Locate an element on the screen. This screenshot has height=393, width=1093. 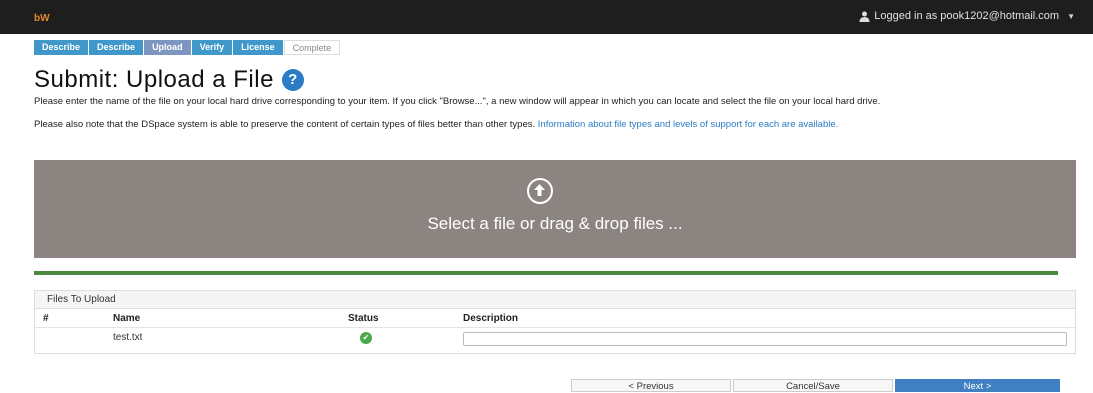
next-button: Next > is located at coordinates (977, 385).